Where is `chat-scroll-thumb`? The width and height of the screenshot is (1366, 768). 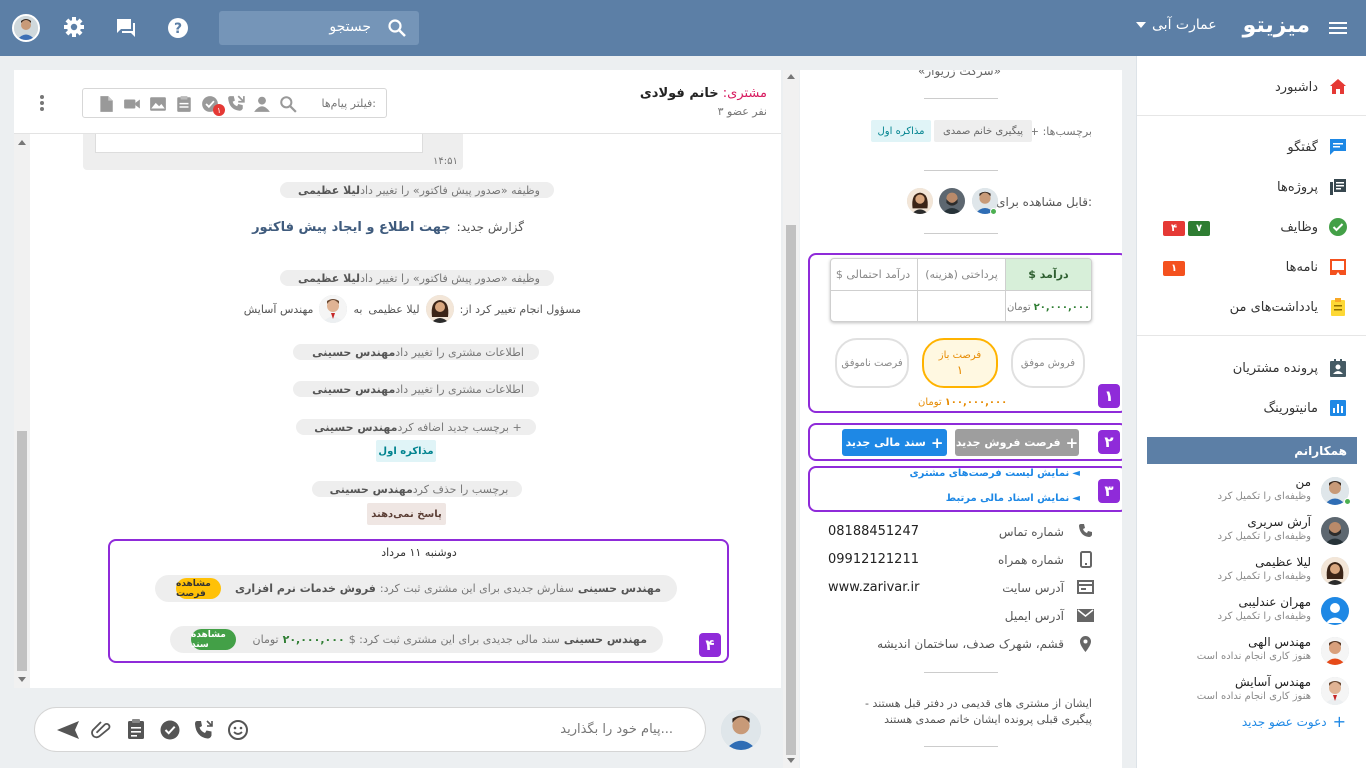 chat-scroll-thumb is located at coordinates (22, 551).